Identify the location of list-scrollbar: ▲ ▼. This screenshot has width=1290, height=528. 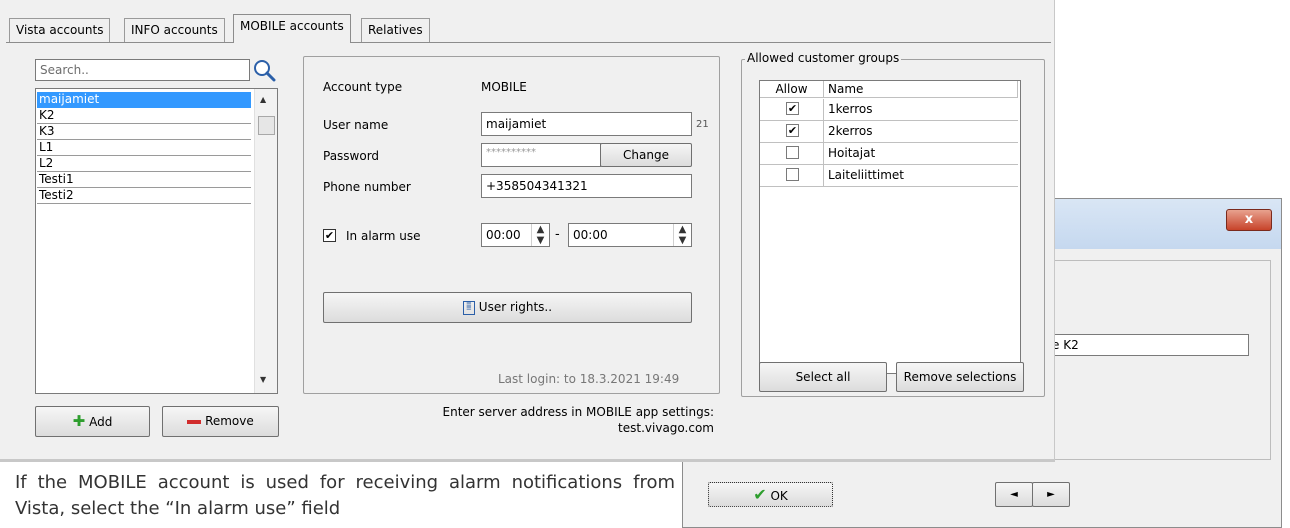
(265, 241).